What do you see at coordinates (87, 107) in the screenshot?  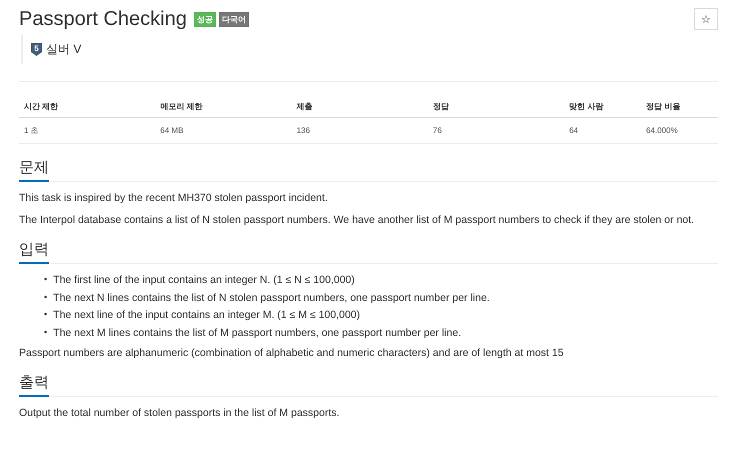 I see `column-header: 시간 제한` at bounding box center [87, 107].